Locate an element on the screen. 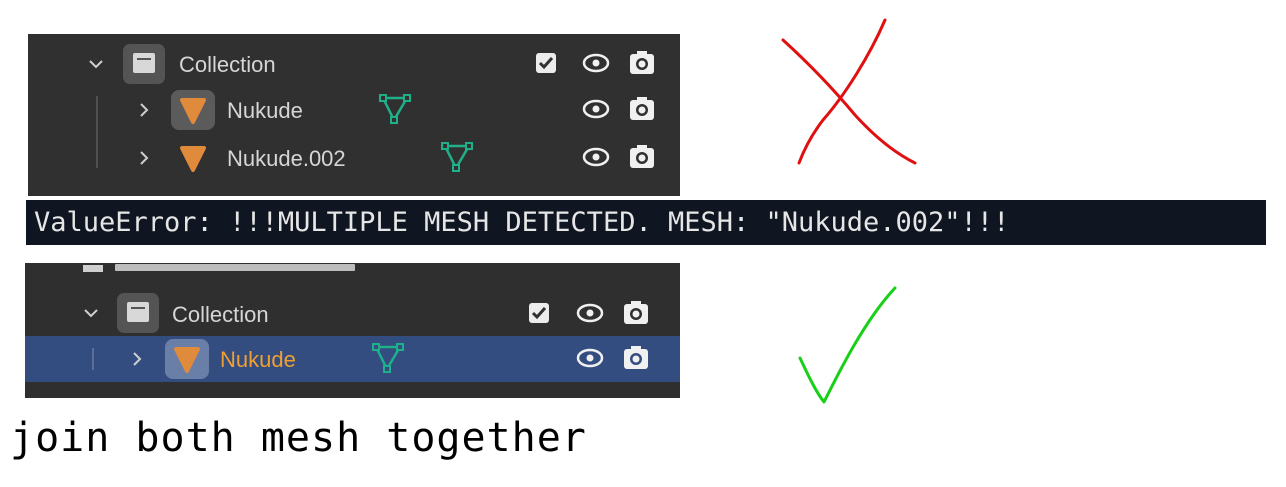 The width and height of the screenshot is (1286, 487). check-mark-icon is located at coordinates (847, 345).